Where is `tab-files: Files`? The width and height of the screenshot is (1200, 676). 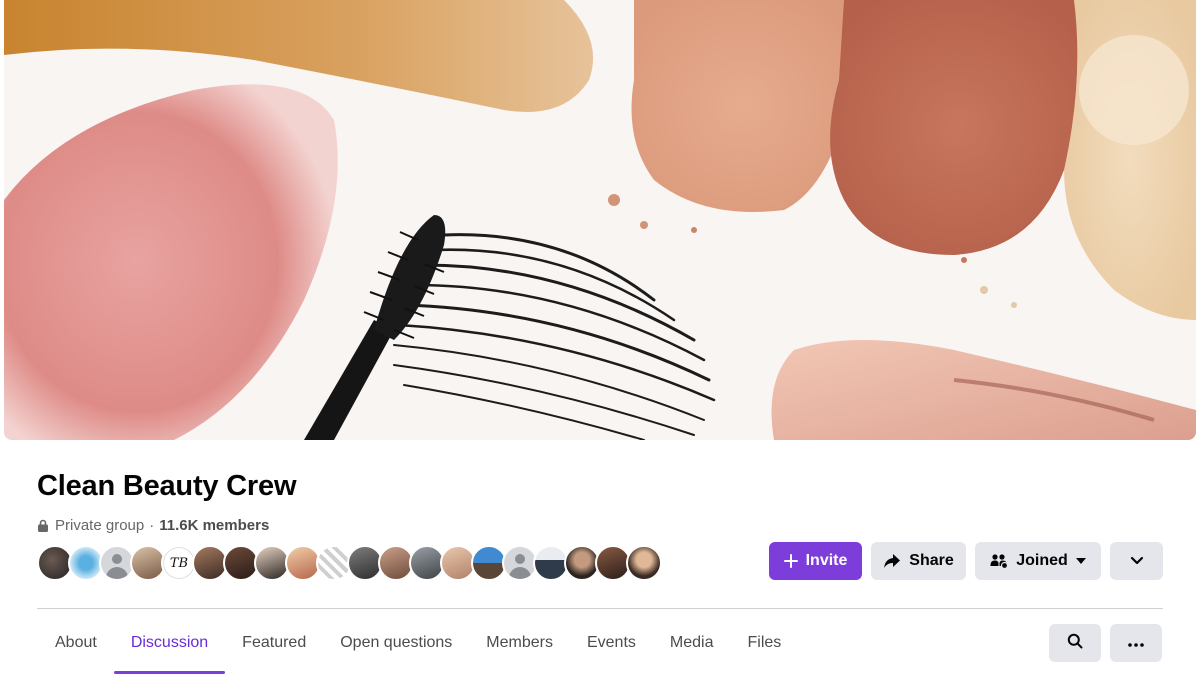
tab-files: Files is located at coordinates (764, 643).